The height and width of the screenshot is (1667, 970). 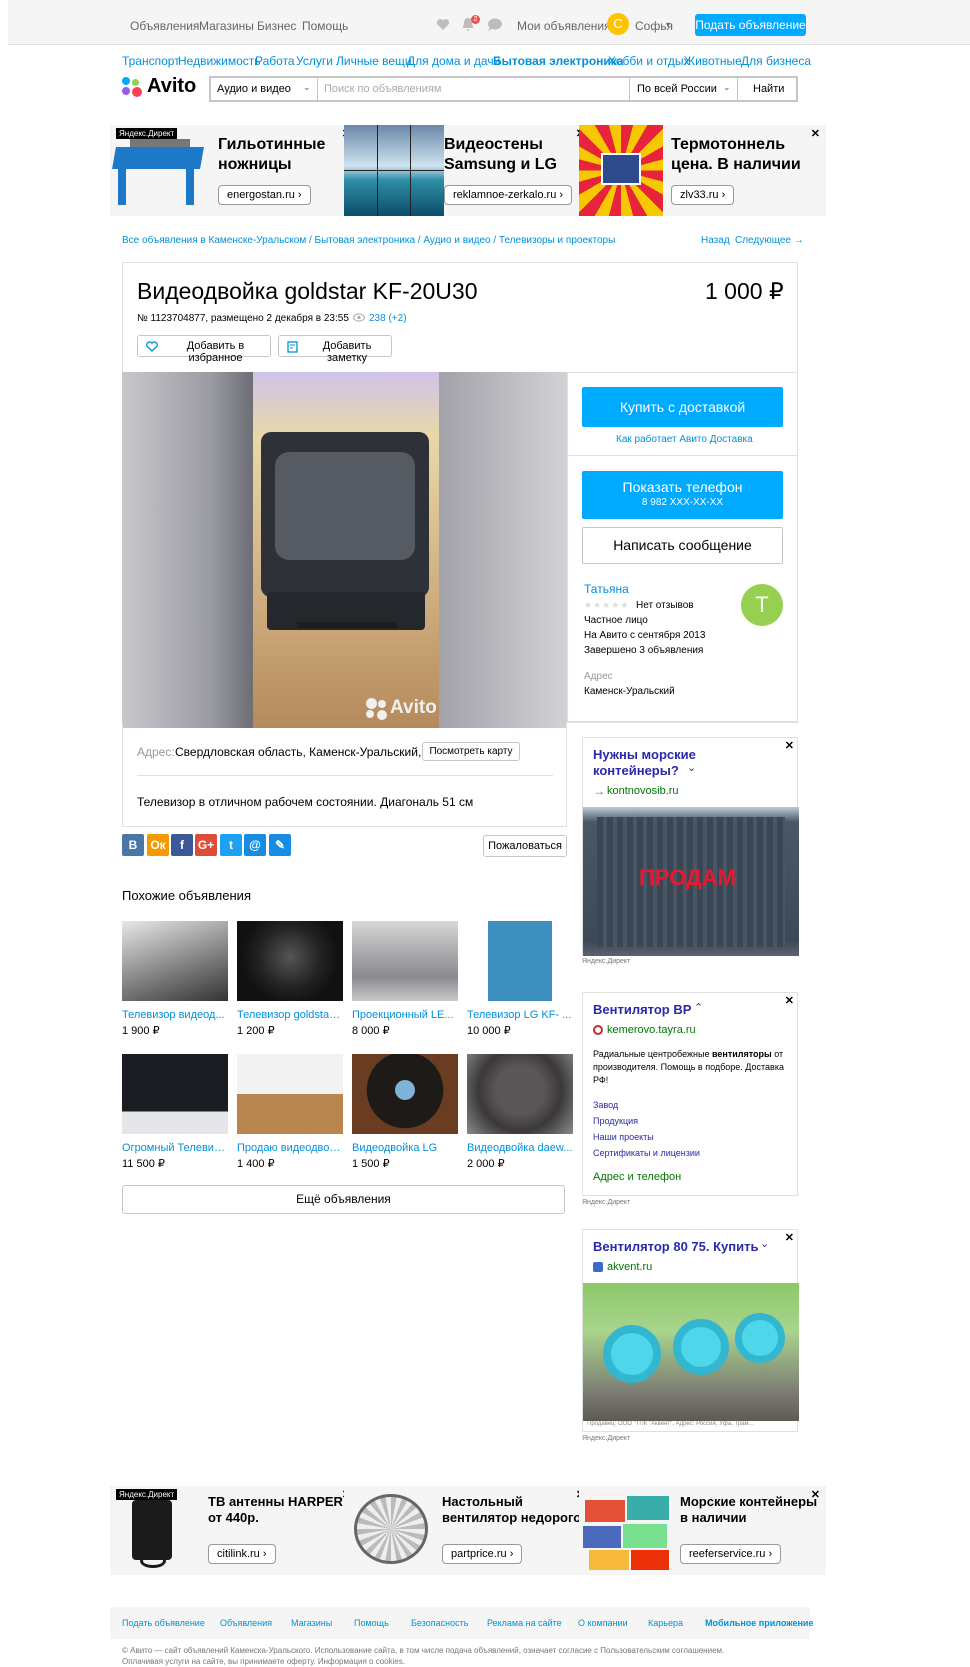 I want to click on odnoklassniki-icon: Ок, so click(x=158, y=845).